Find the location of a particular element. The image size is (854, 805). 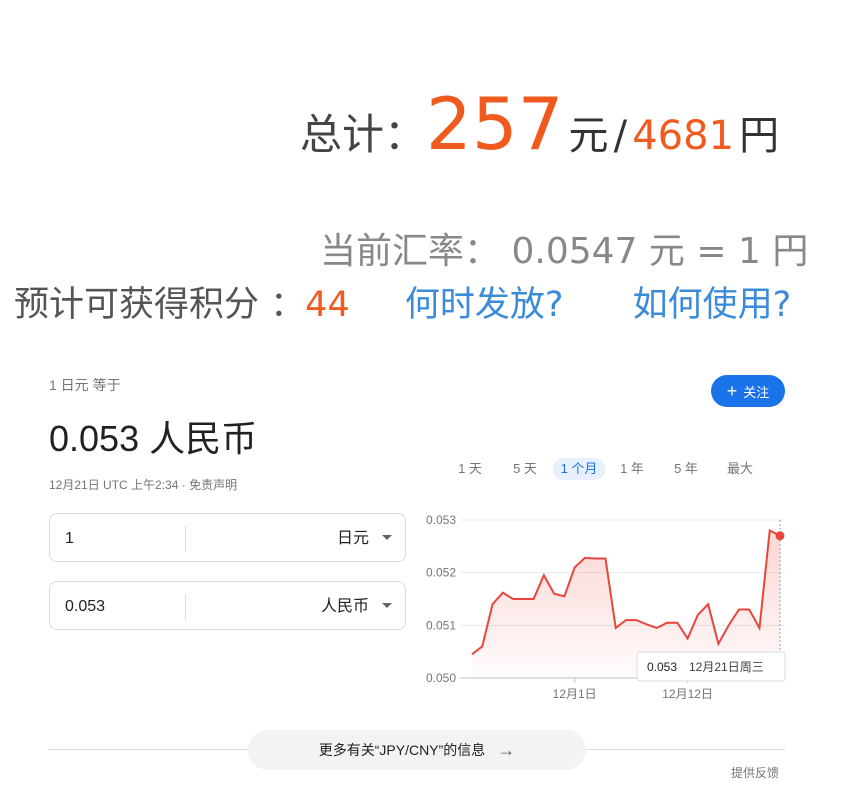

follow-label: 关注 is located at coordinates (756, 392).